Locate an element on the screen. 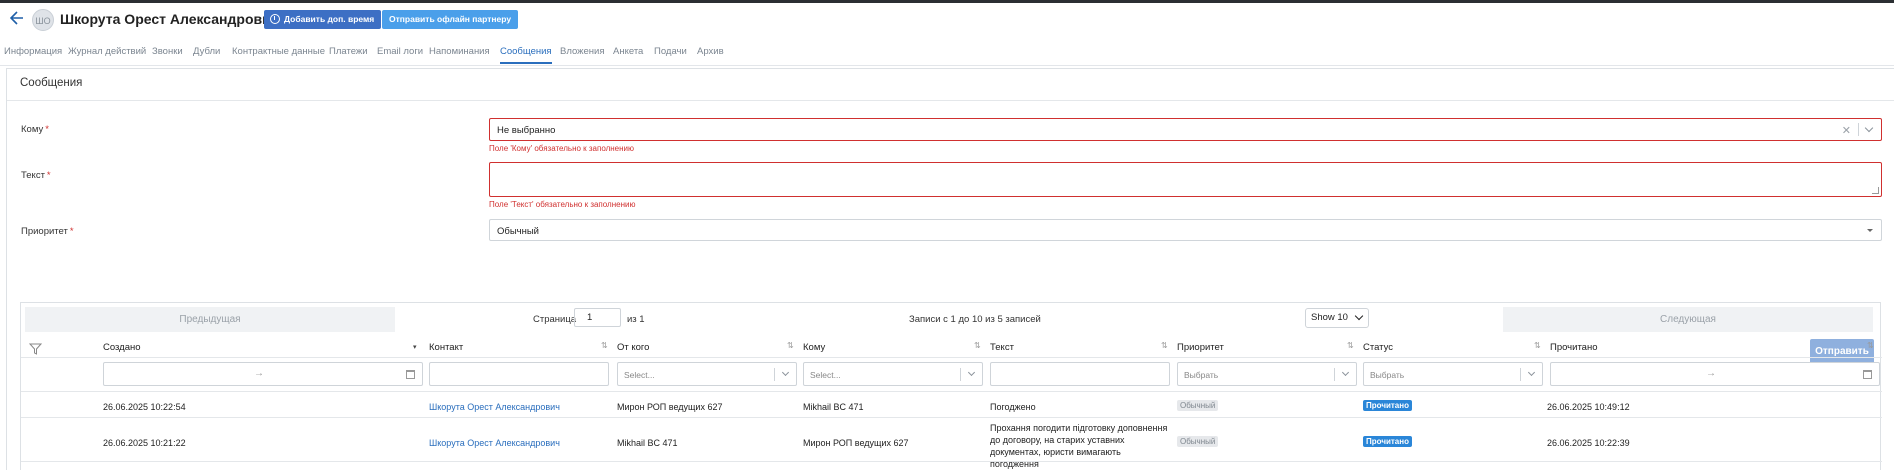 The width and height of the screenshot is (1894, 470). tab-action-log: Журнал действий is located at coordinates (107, 51).